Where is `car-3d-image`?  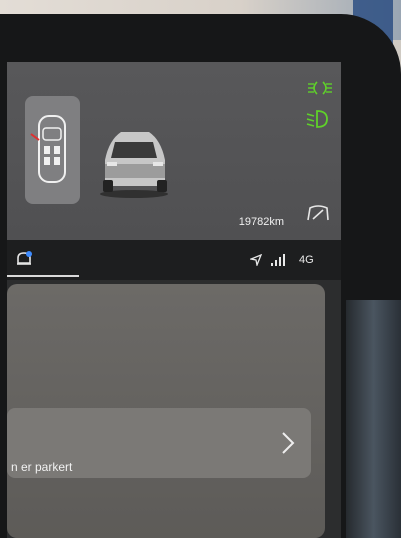
car-3d-image is located at coordinates (134, 165).